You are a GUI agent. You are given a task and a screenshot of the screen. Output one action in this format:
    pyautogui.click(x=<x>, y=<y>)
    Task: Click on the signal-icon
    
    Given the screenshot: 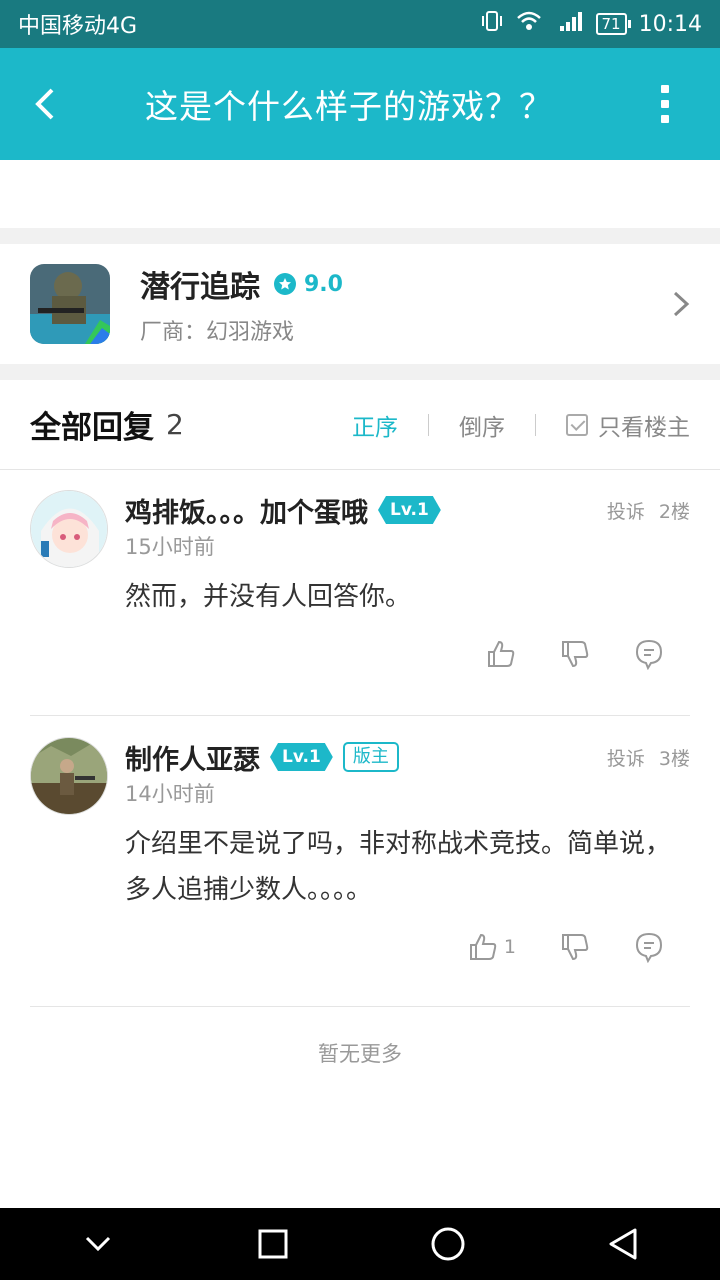 What is the action you would take?
    pyautogui.click(x=569, y=24)
    